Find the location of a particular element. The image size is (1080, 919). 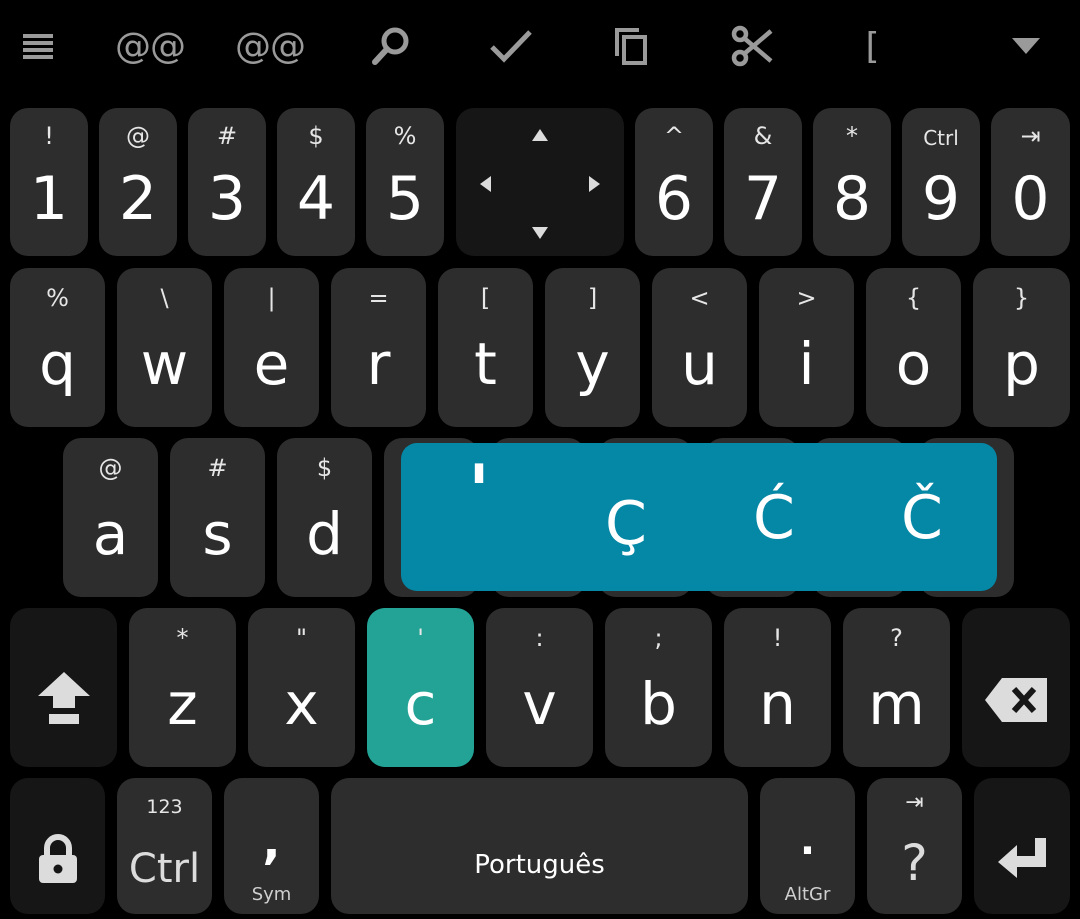

key-z: * z is located at coordinates (182, 687).